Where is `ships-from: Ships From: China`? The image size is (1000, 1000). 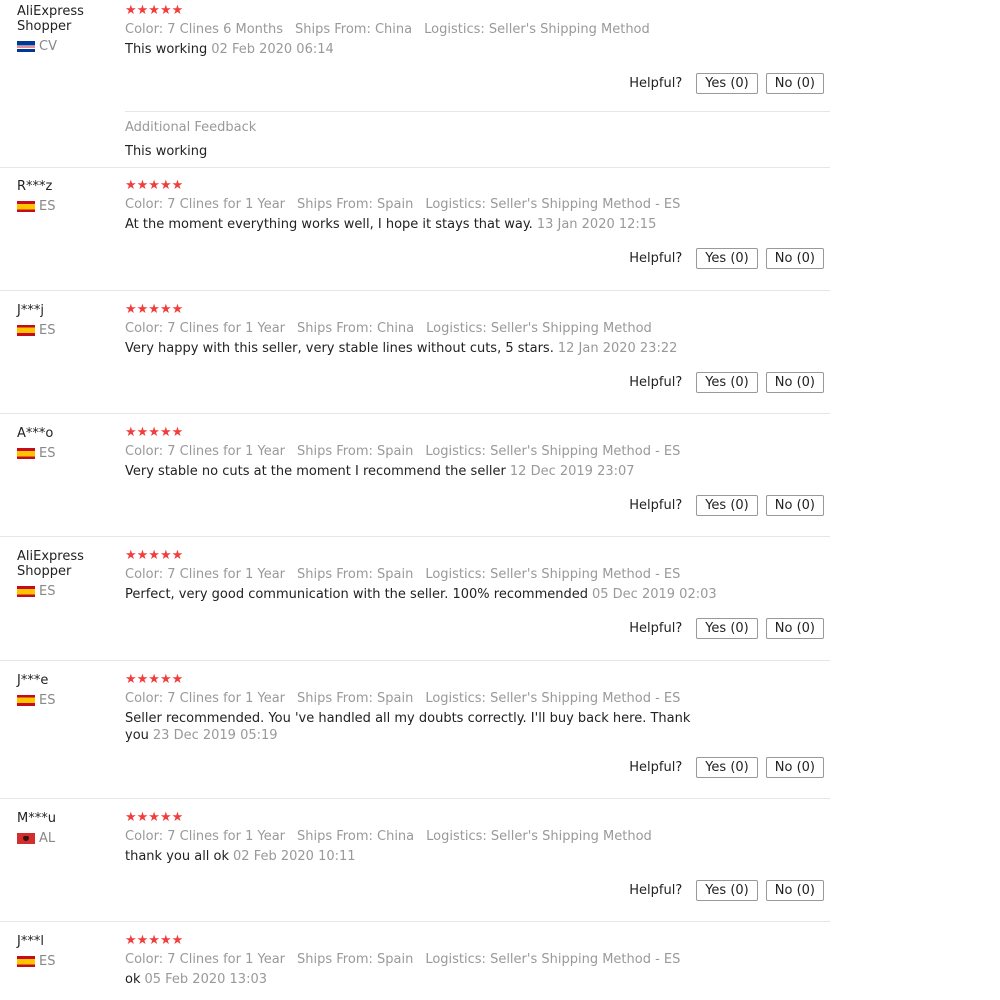
ships-from: Ships From: China is located at coordinates (356, 328).